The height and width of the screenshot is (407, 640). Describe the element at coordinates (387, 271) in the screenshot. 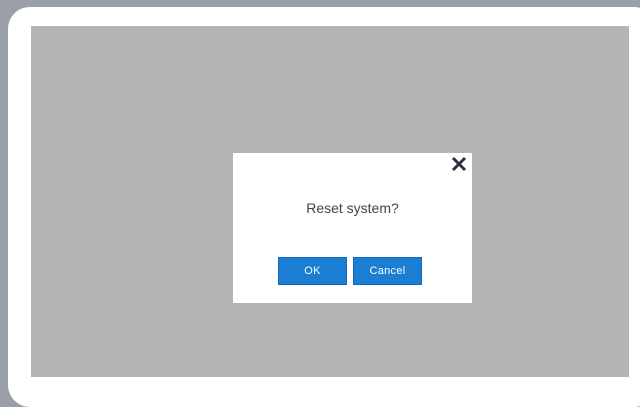

I see `cancel-button: Cancel` at that location.